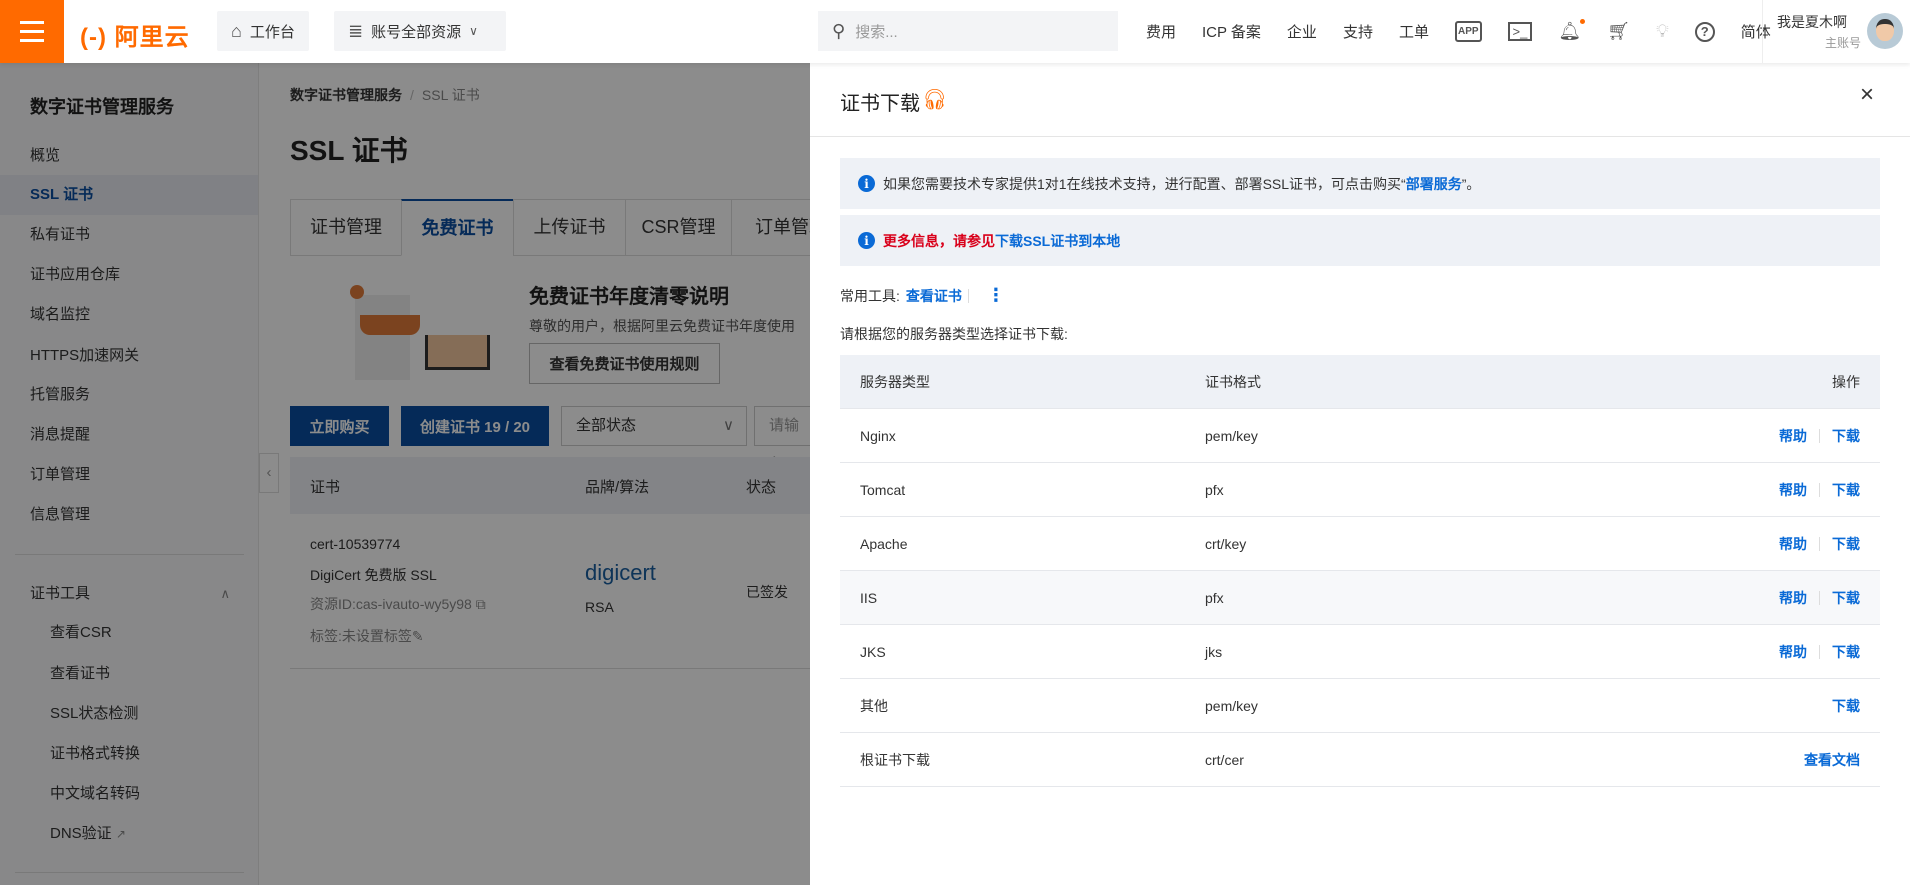  What do you see at coordinates (895, 760) in the screenshot?
I see `server-type: 根证书下载` at bounding box center [895, 760].